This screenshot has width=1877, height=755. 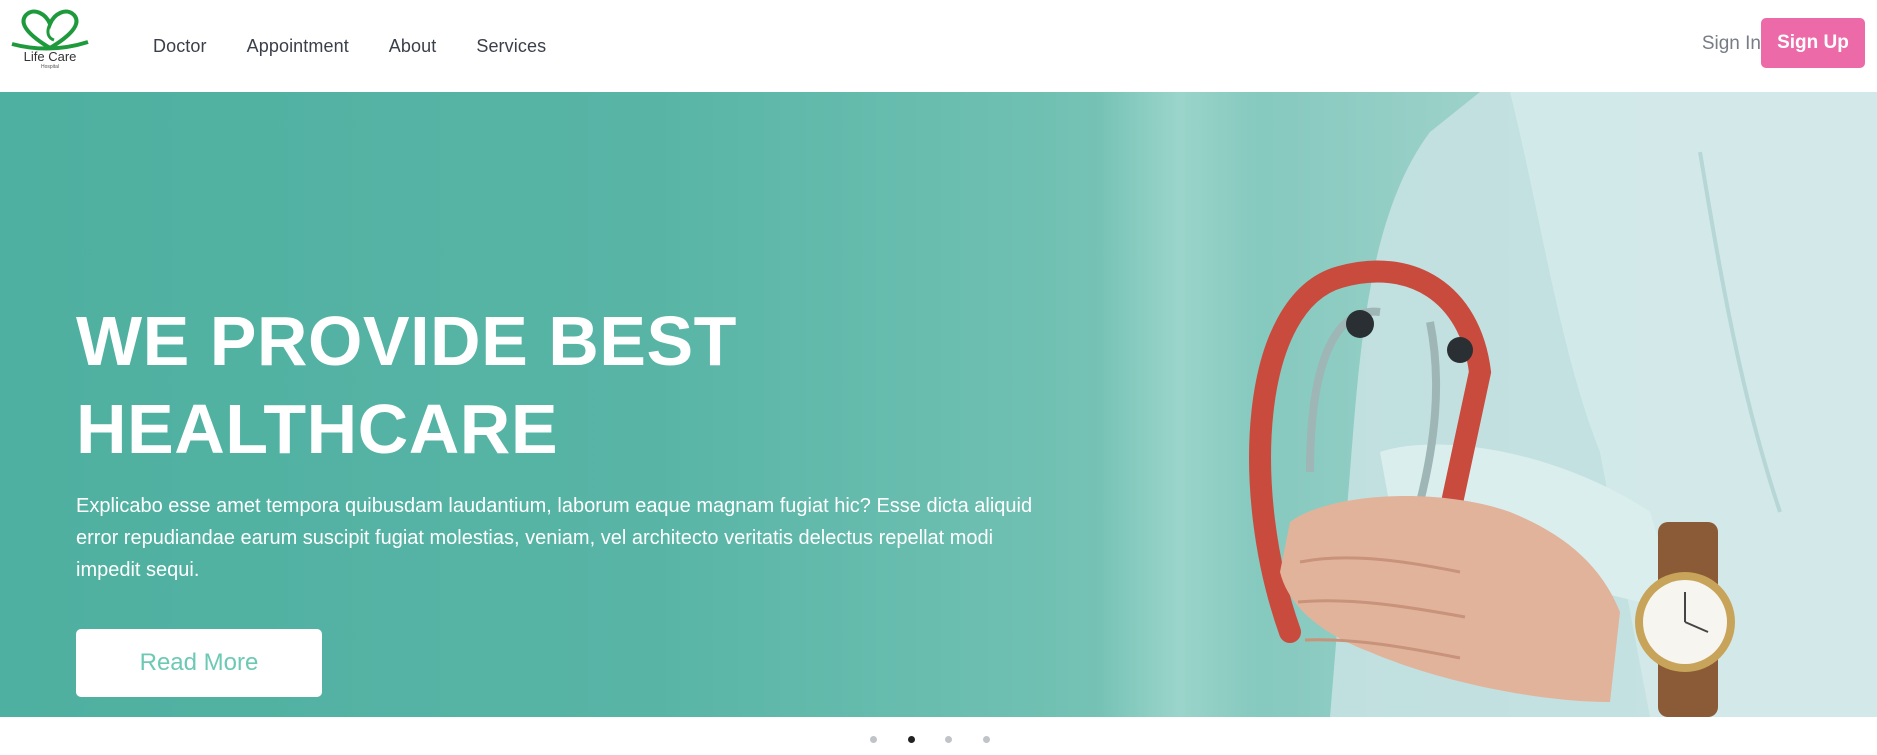 I want to click on nav-item-services: Services, so click(x=511, y=46).